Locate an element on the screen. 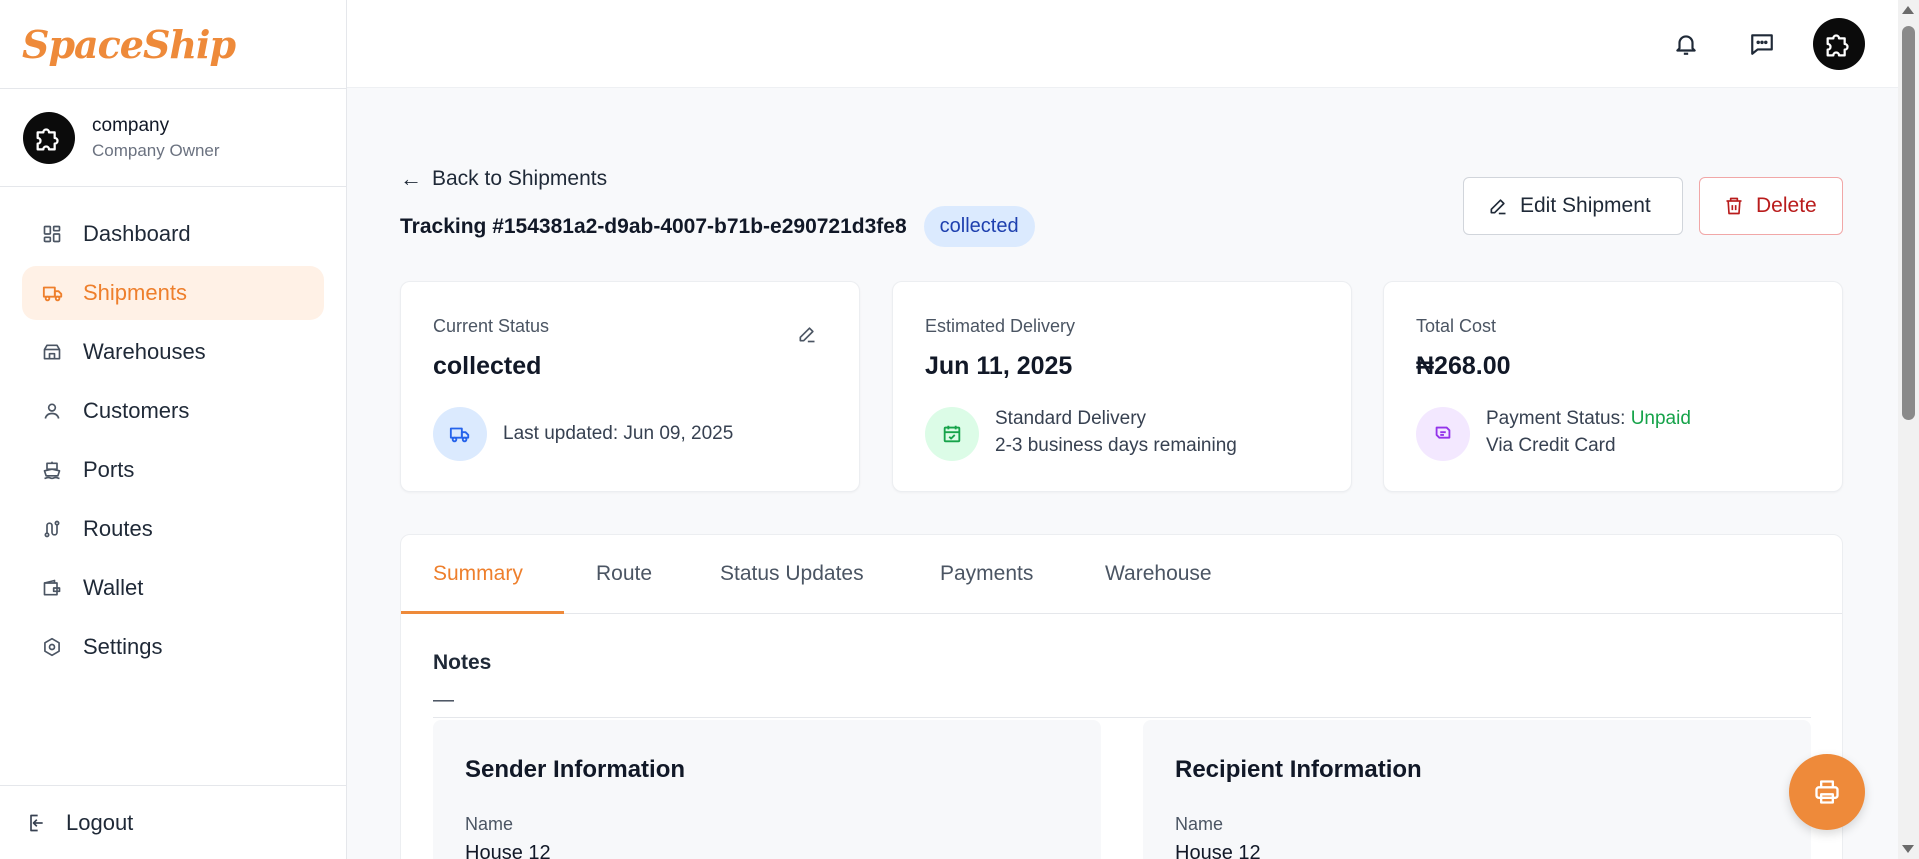  pencil-icon is located at coordinates (1498, 206).